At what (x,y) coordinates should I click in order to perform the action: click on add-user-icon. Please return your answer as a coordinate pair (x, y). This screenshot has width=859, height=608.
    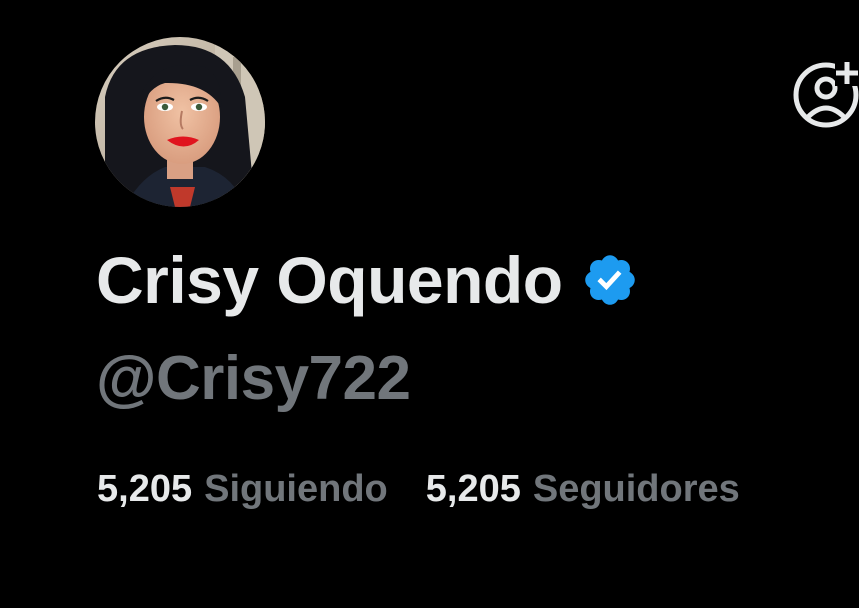
    Looking at the image, I should click on (826, 94).